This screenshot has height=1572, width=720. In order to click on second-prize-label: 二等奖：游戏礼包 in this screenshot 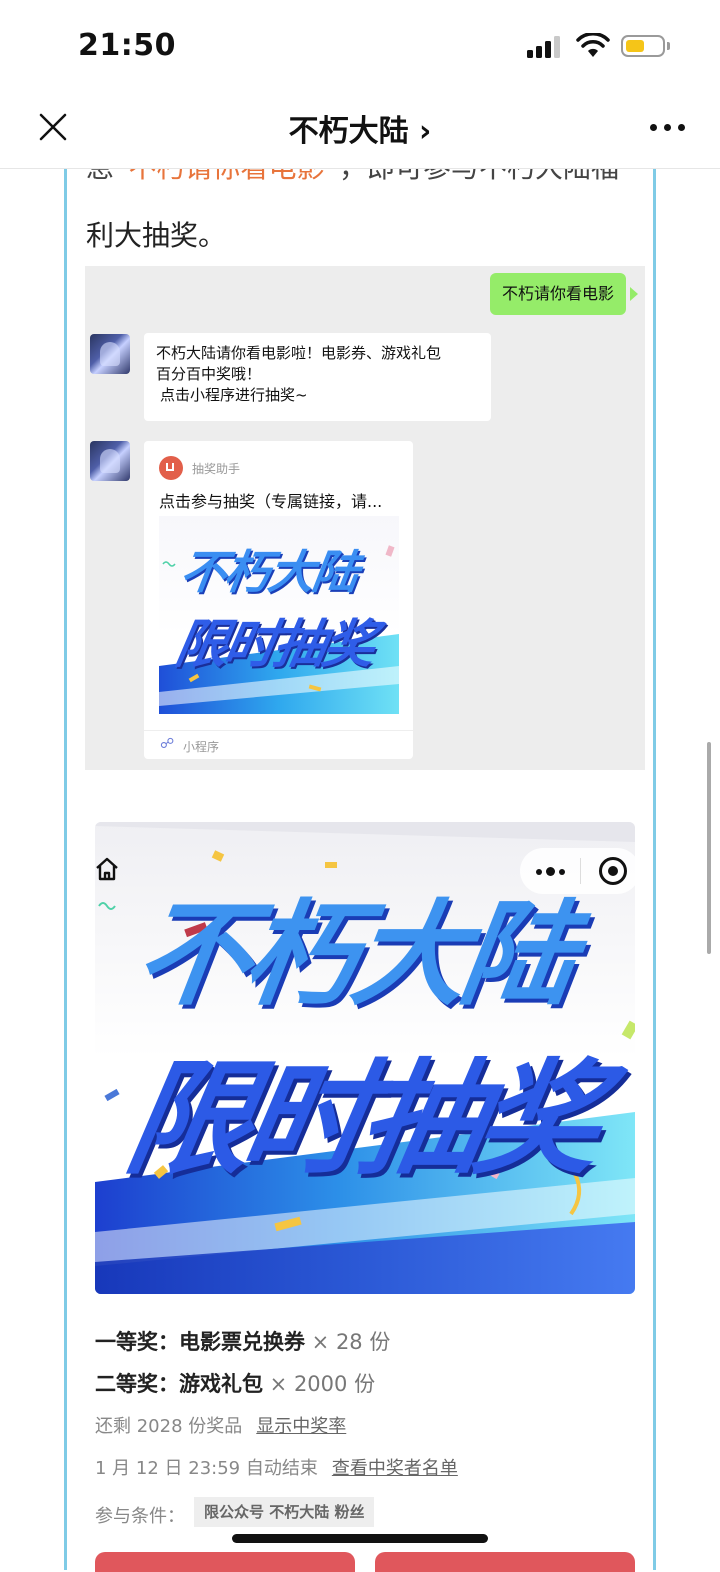, I will do `click(179, 1384)`.